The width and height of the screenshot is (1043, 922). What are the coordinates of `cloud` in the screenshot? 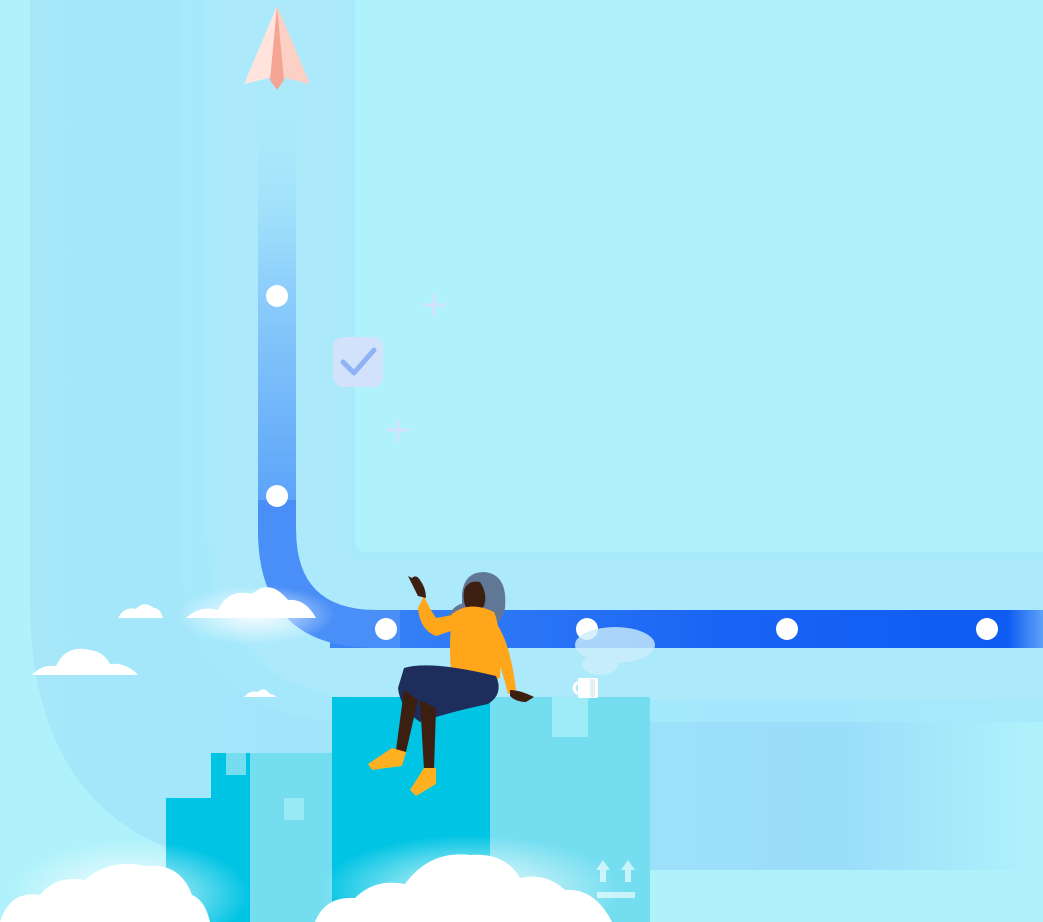 It's located at (255, 615).